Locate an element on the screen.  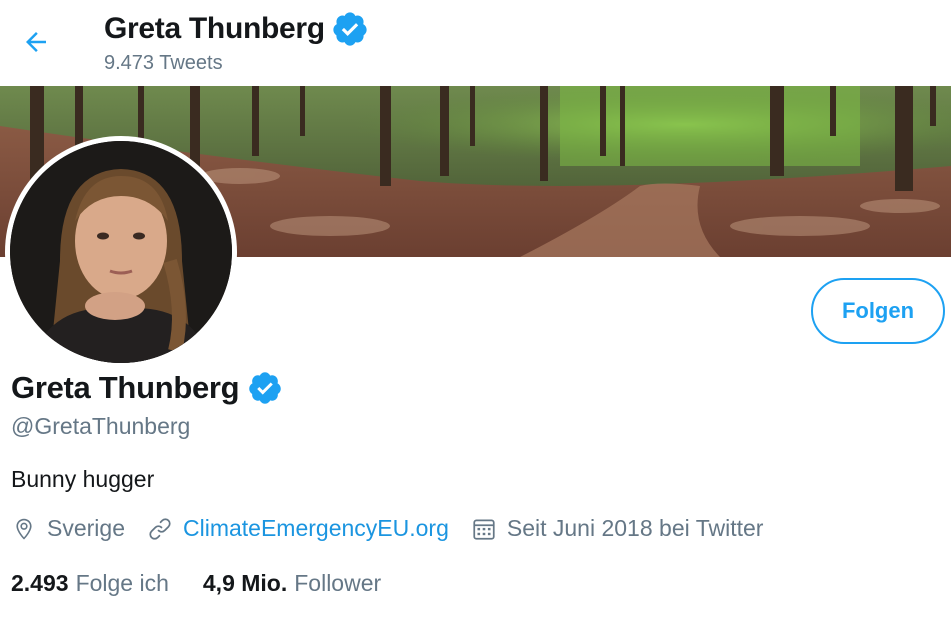
back-arrow-icon is located at coordinates (36, 42).